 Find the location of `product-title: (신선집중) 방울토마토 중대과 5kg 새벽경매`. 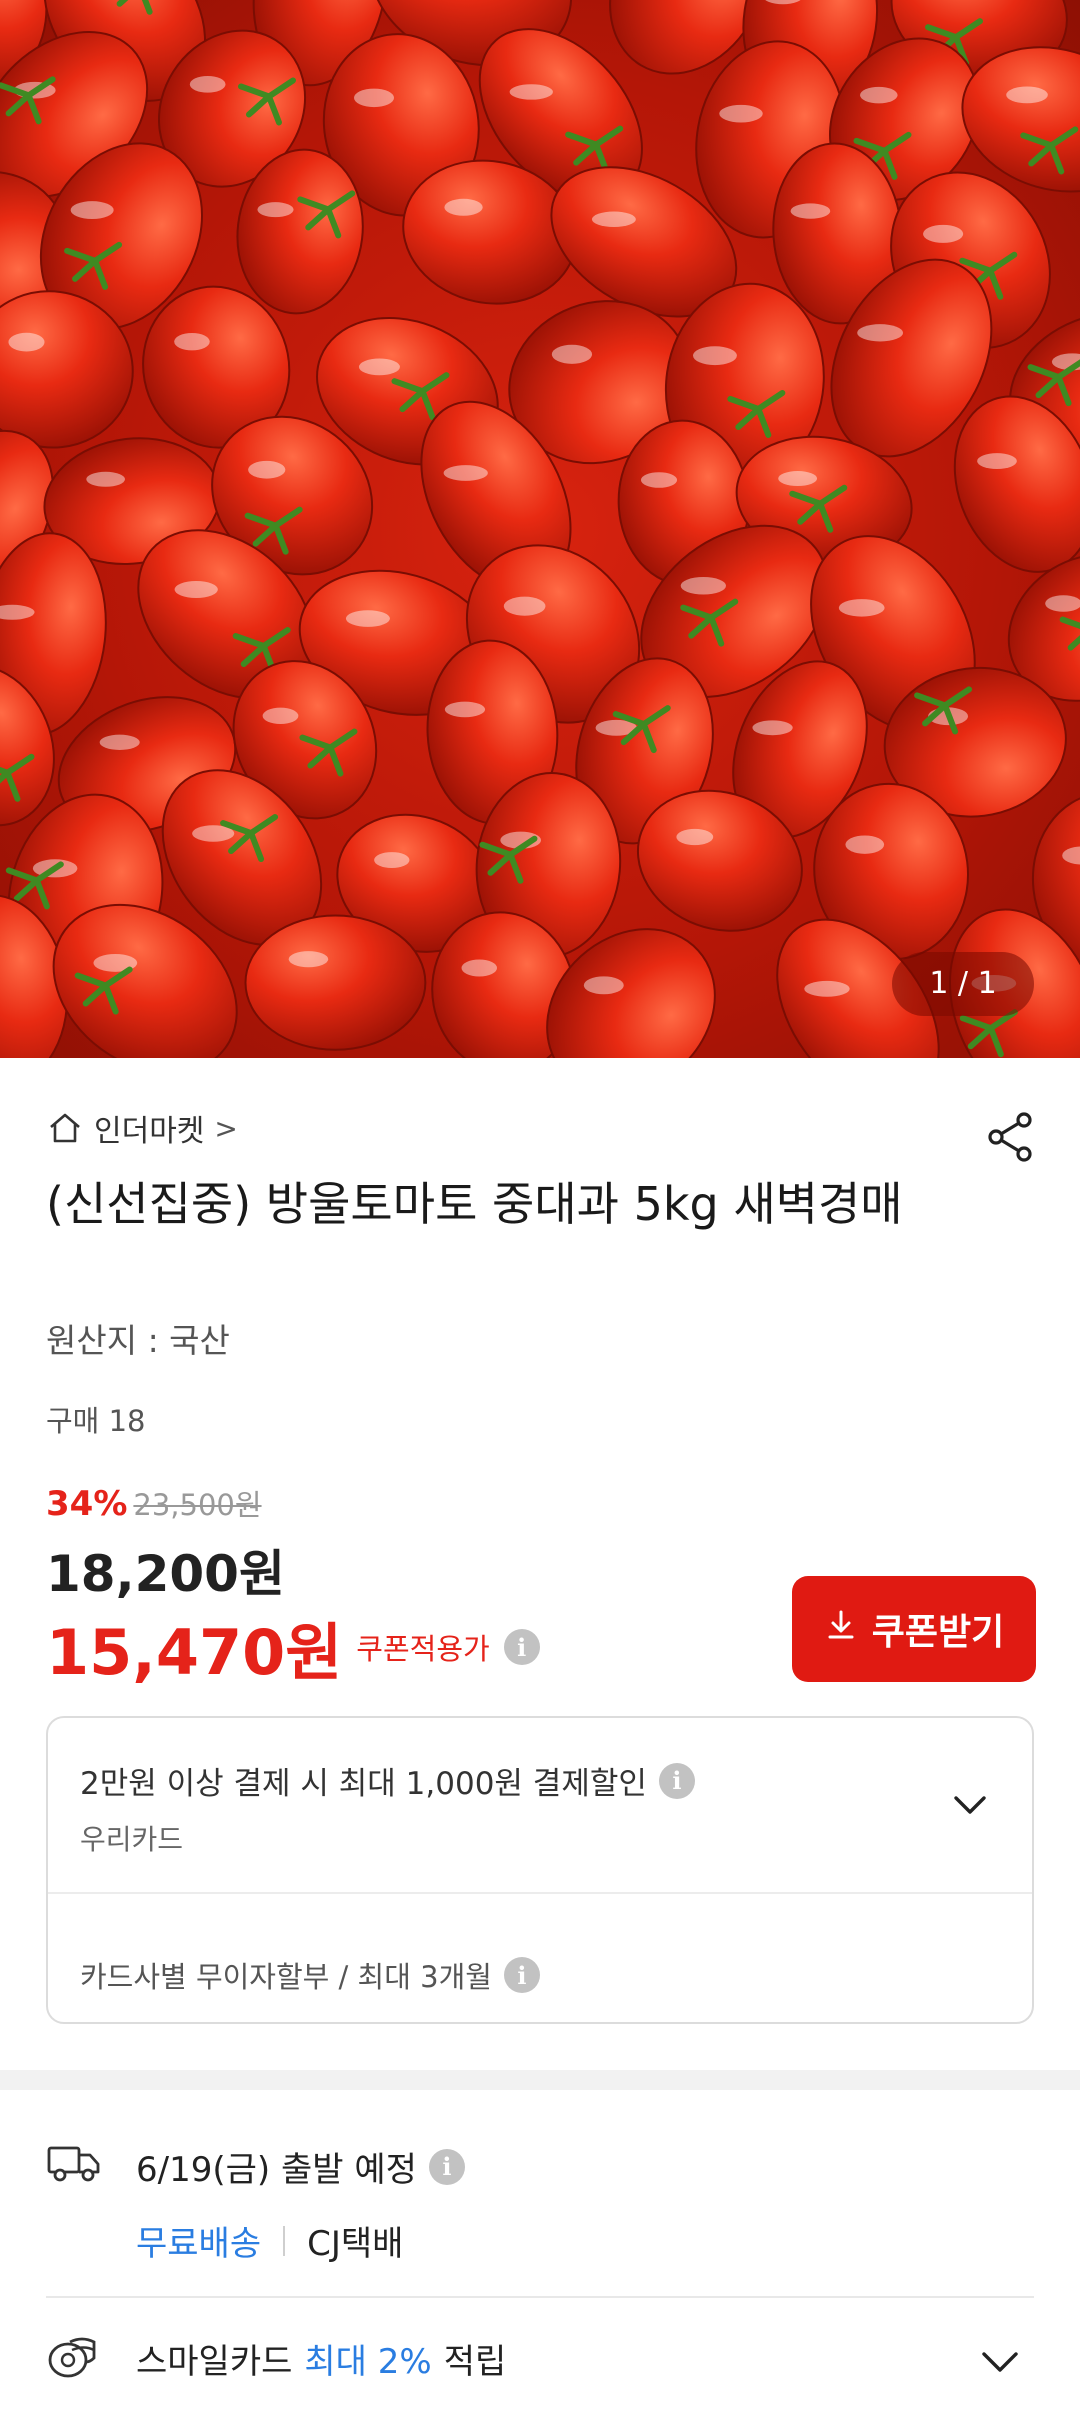

product-title: (신선집중) 방울토마토 중대과 5kg 새벽경매 is located at coordinates (474, 1204).